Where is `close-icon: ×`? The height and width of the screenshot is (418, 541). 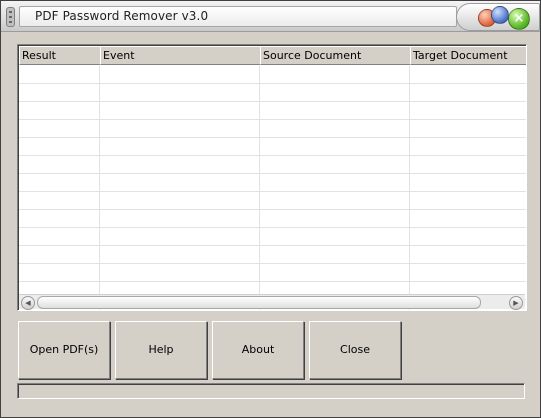 close-icon: × is located at coordinates (519, 18).